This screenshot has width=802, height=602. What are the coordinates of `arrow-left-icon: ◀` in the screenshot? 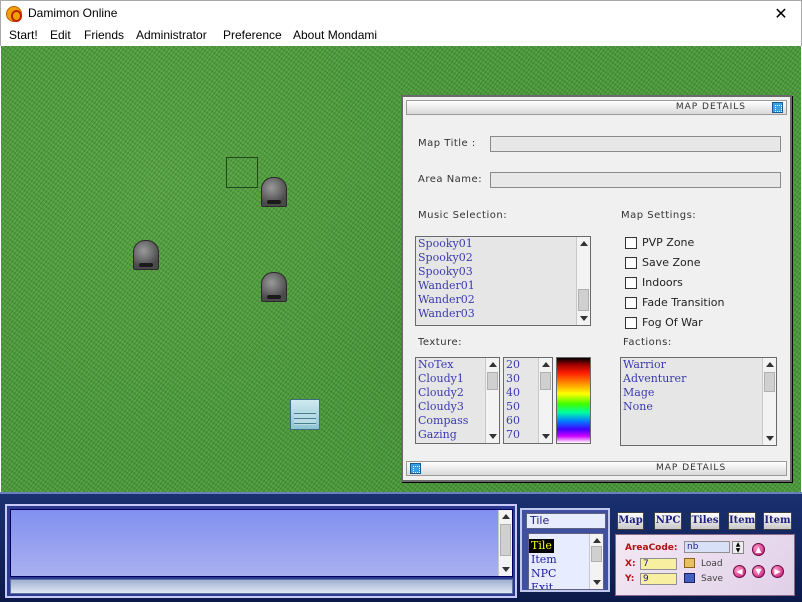 It's located at (739, 571).